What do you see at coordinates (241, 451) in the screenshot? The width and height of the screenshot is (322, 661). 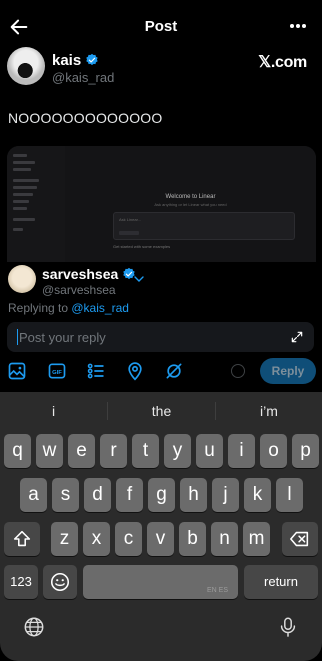 I see `key-i: i` at bounding box center [241, 451].